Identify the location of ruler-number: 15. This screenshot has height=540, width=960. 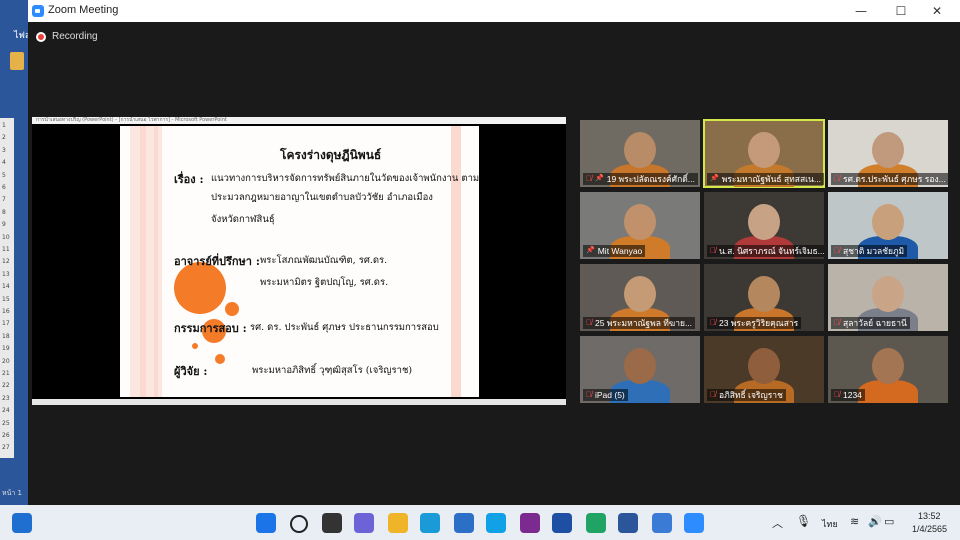
(6, 299).